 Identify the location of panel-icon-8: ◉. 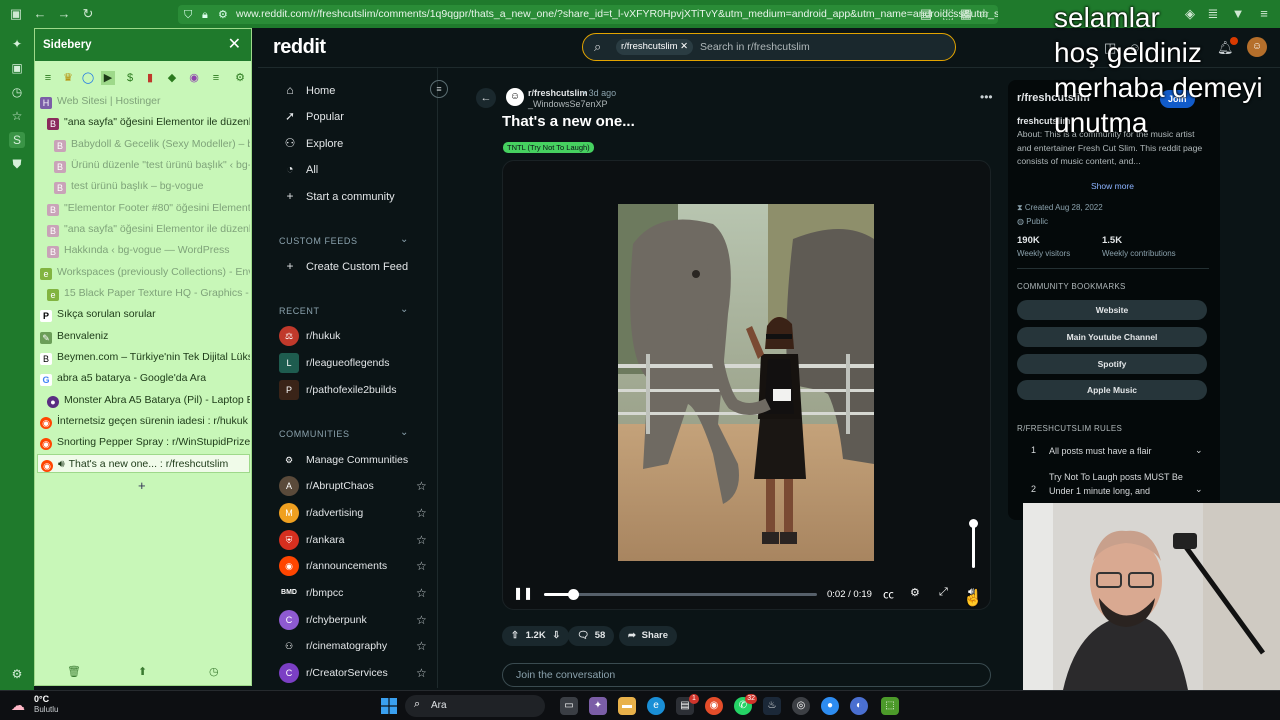
(194, 78).